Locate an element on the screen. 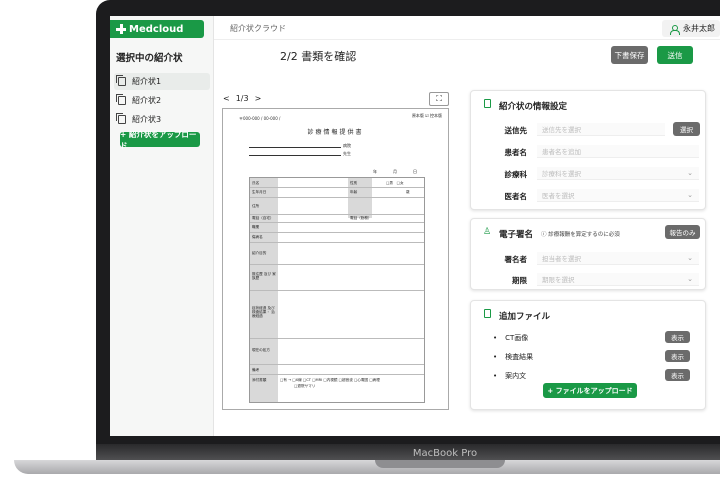  doc-header-right: 原本版 ☑ 控本版 is located at coordinates (426, 115).